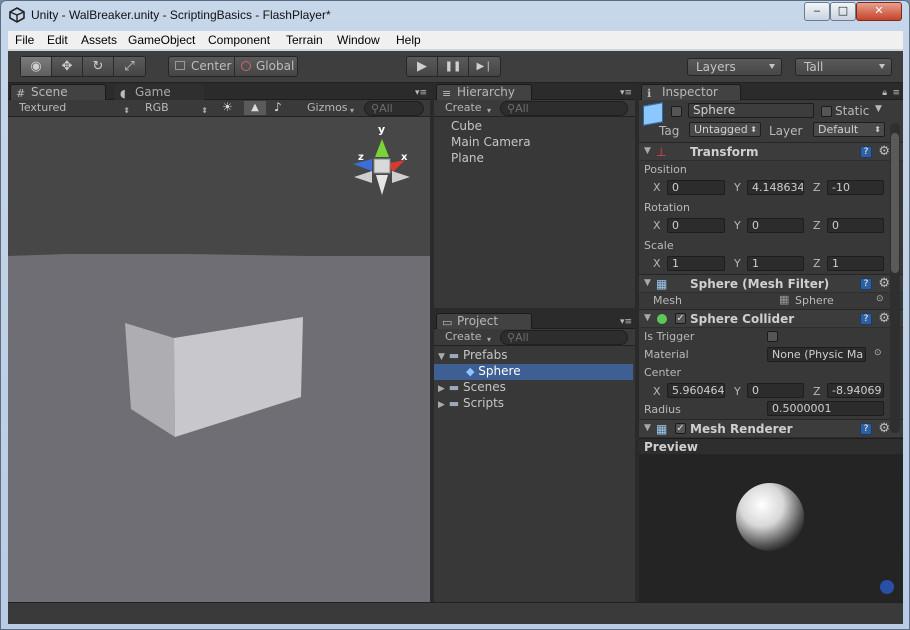 This screenshot has width=910, height=630. What do you see at coordinates (895, 203) in the screenshot?
I see `scrollbar-thumb` at bounding box center [895, 203].